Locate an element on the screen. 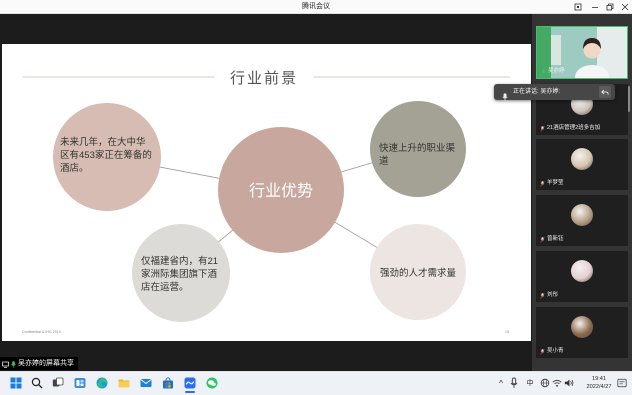 This screenshot has width=632, height=395. participant-name-label: 21酒店管理2班多吉加 is located at coordinates (570, 128).